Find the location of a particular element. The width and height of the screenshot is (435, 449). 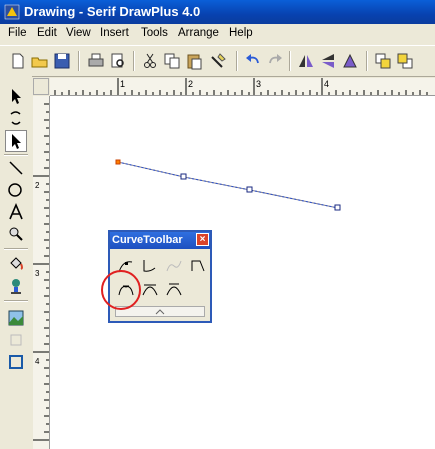

fill-tool-icon is located at coordinates (16, 264).